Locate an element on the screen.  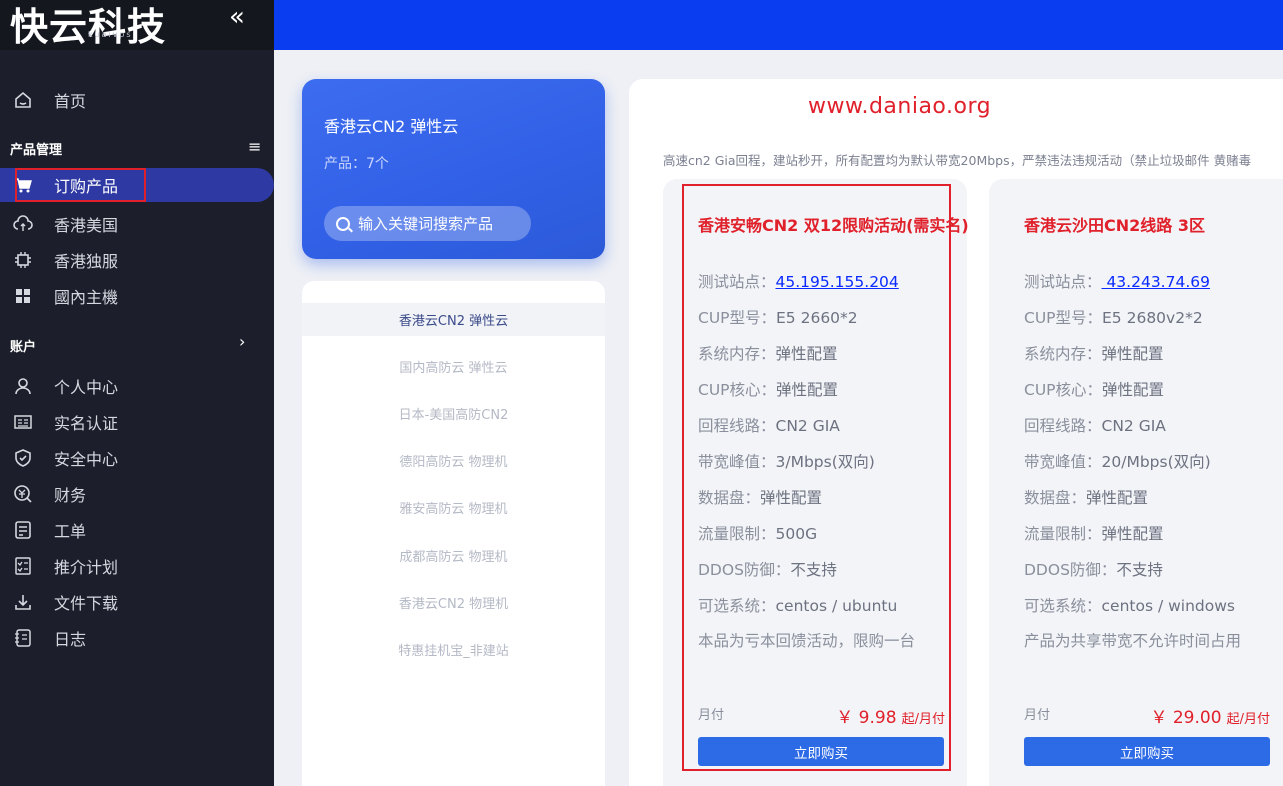
nav-downloads-label: 文件下载 is located at coordinates (86, 603).